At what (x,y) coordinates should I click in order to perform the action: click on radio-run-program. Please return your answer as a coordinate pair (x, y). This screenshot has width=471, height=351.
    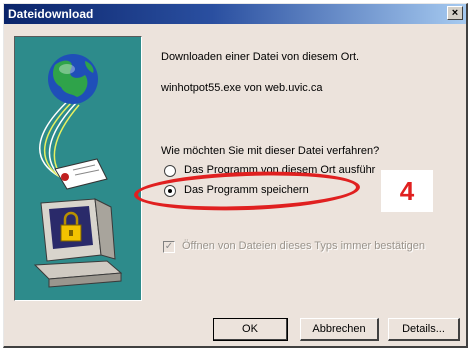
    Looking at the image, I should click on (170, 171).